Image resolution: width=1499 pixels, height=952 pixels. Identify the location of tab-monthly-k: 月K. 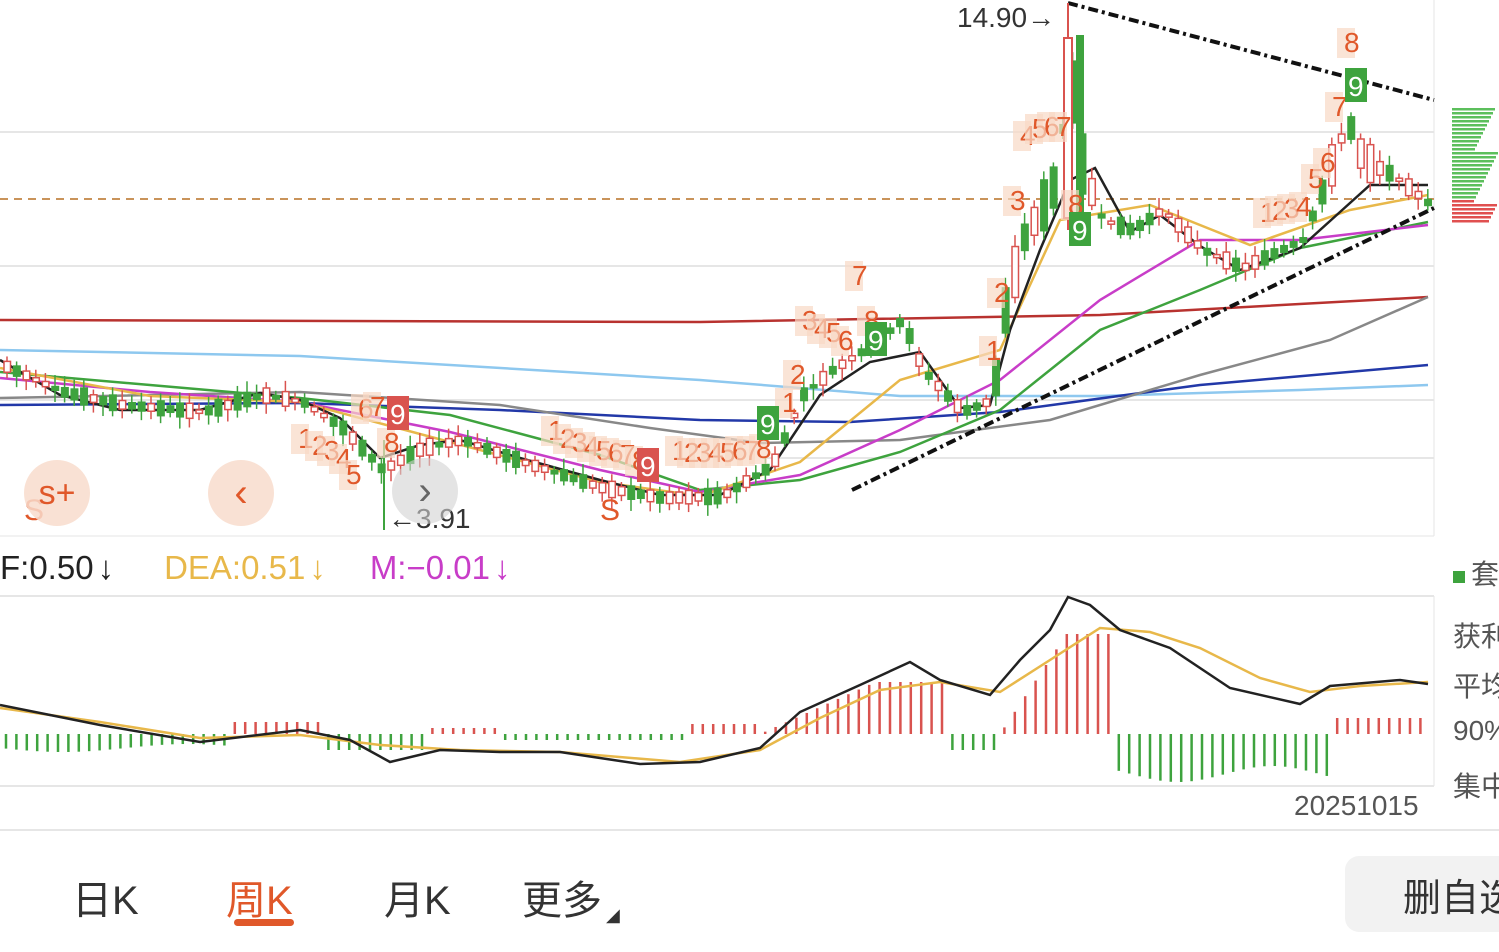
(417, 897).